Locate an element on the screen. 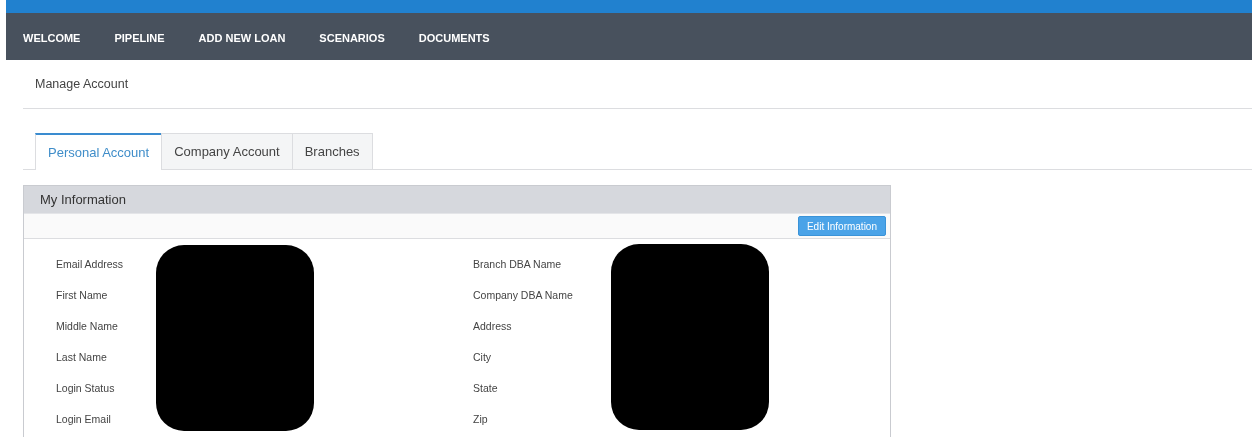 The image size is (1252, 438). field-label: City is located at coordinates (483, 358).